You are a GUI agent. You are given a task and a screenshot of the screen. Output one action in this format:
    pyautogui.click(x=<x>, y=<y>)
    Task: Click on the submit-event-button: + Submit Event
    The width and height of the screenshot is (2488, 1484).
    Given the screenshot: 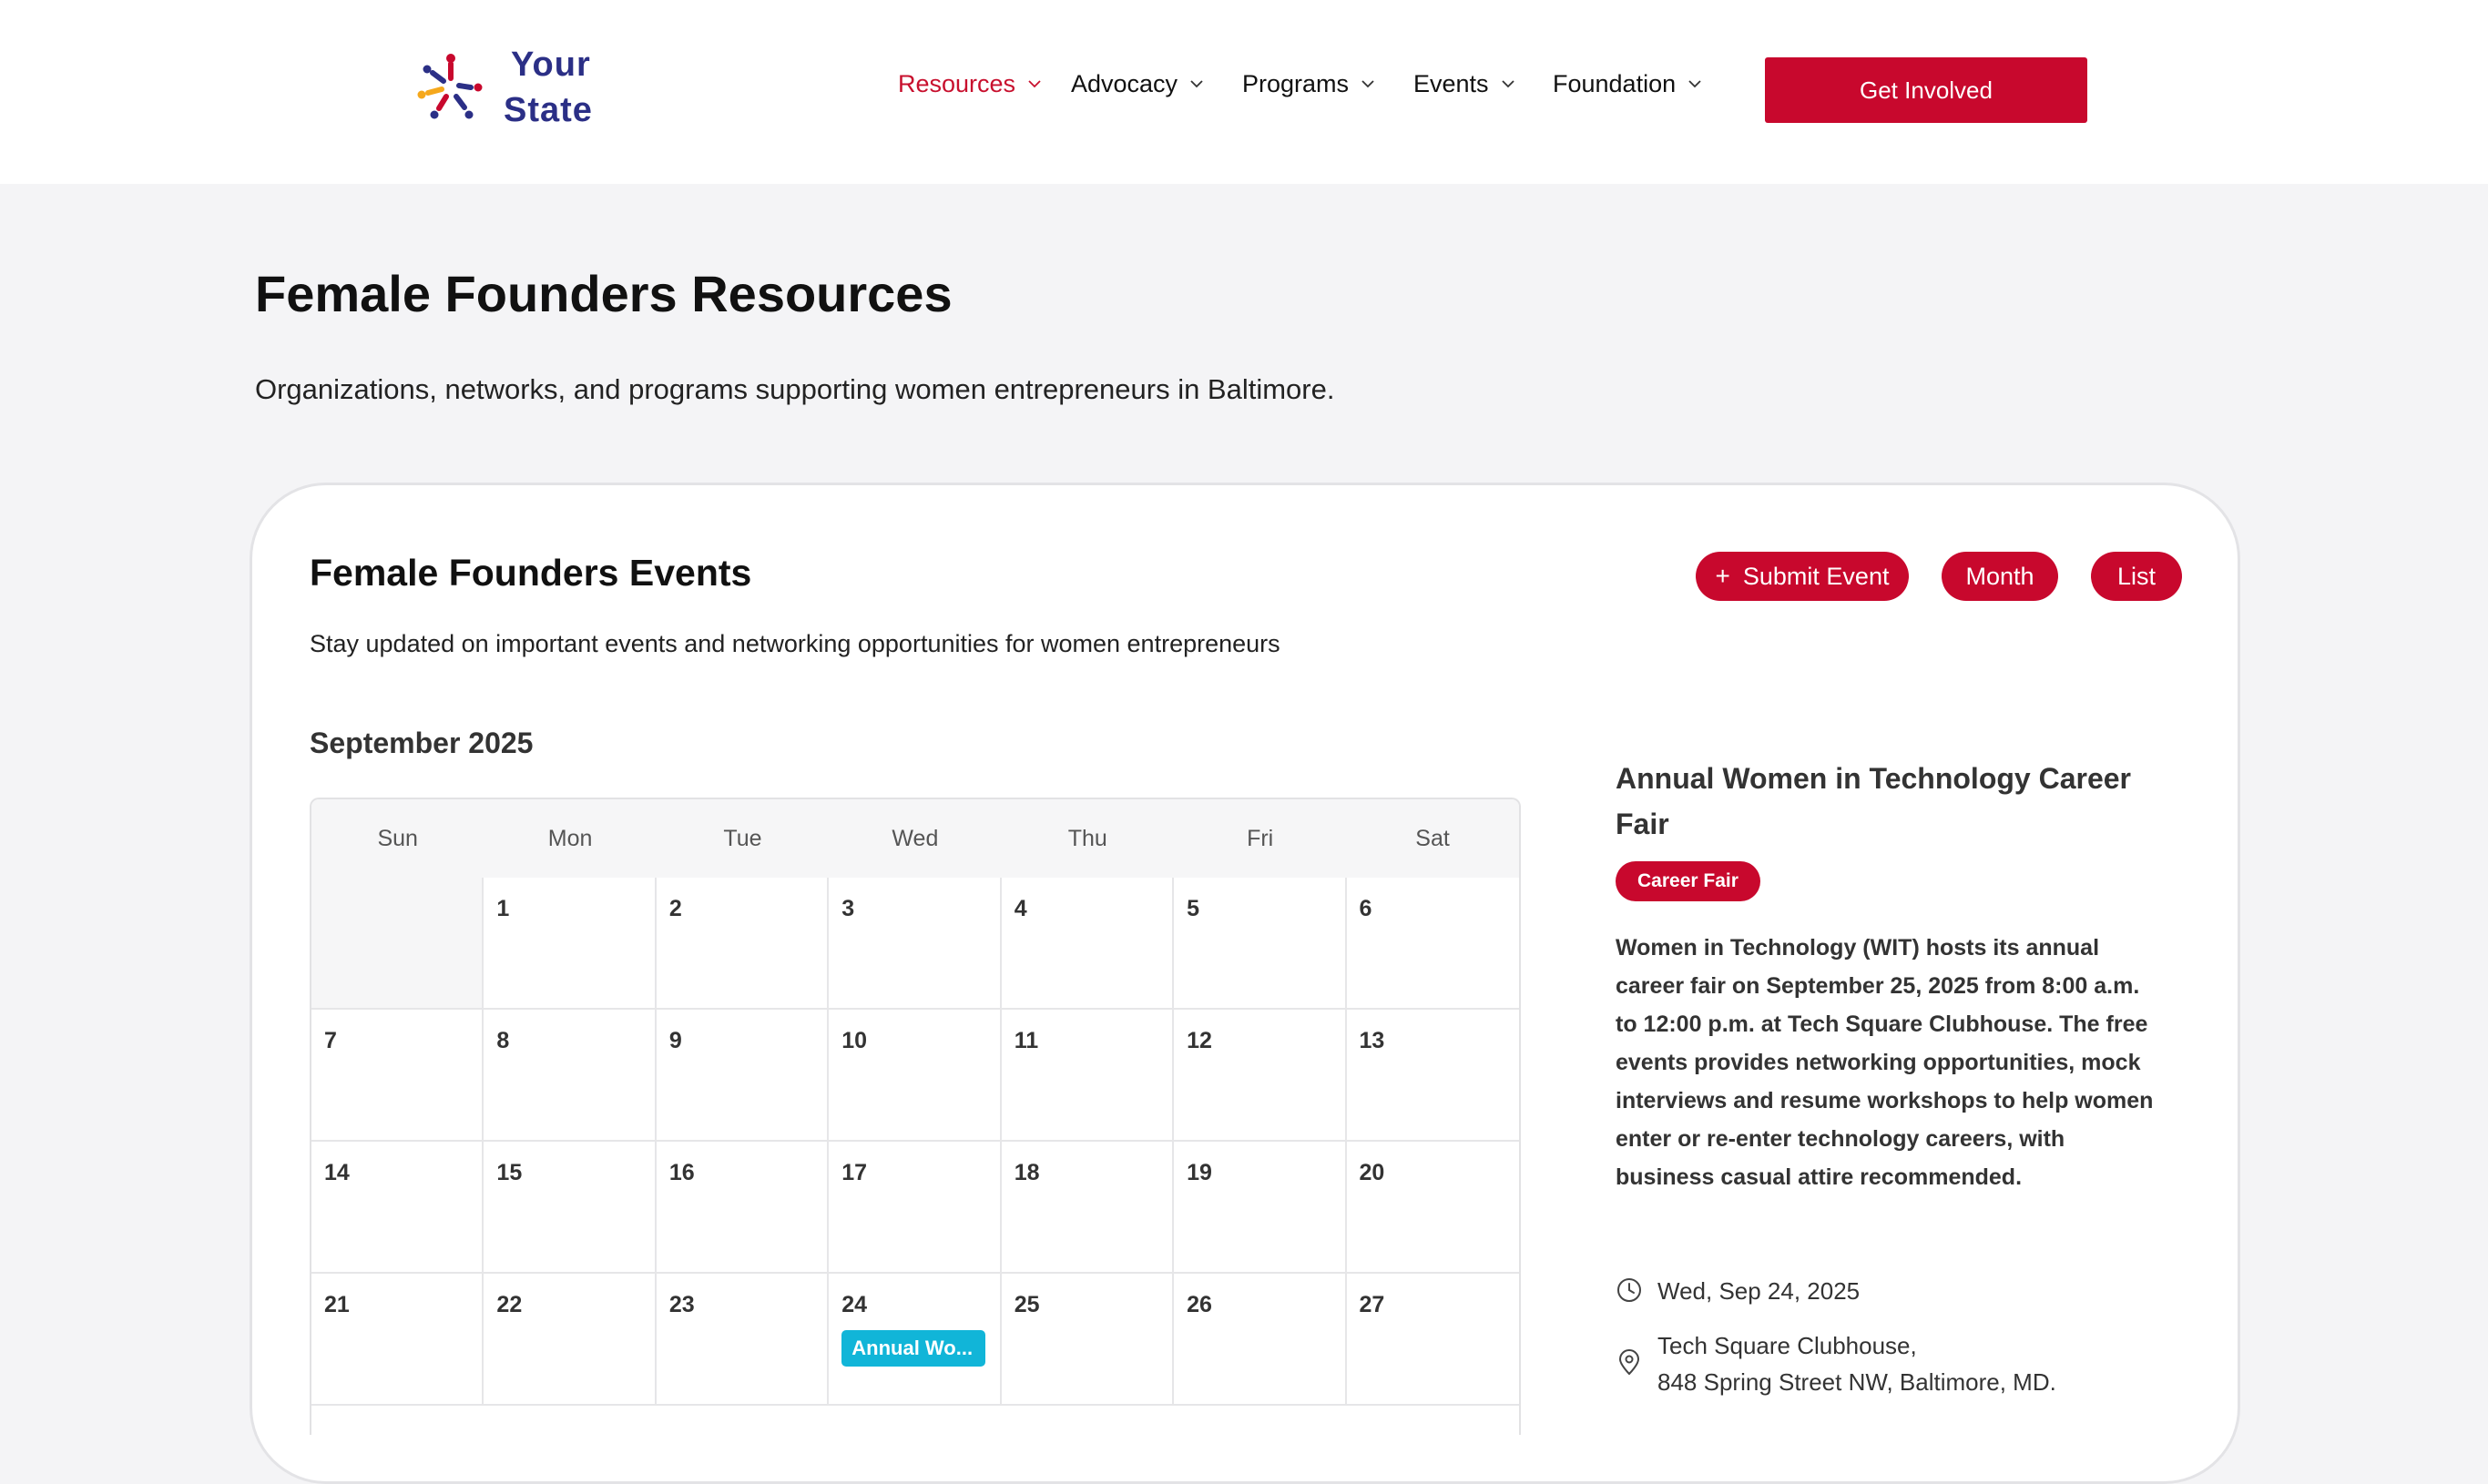 What is the action you would take?
    pyautogui.click(x=1802, y=576)
    